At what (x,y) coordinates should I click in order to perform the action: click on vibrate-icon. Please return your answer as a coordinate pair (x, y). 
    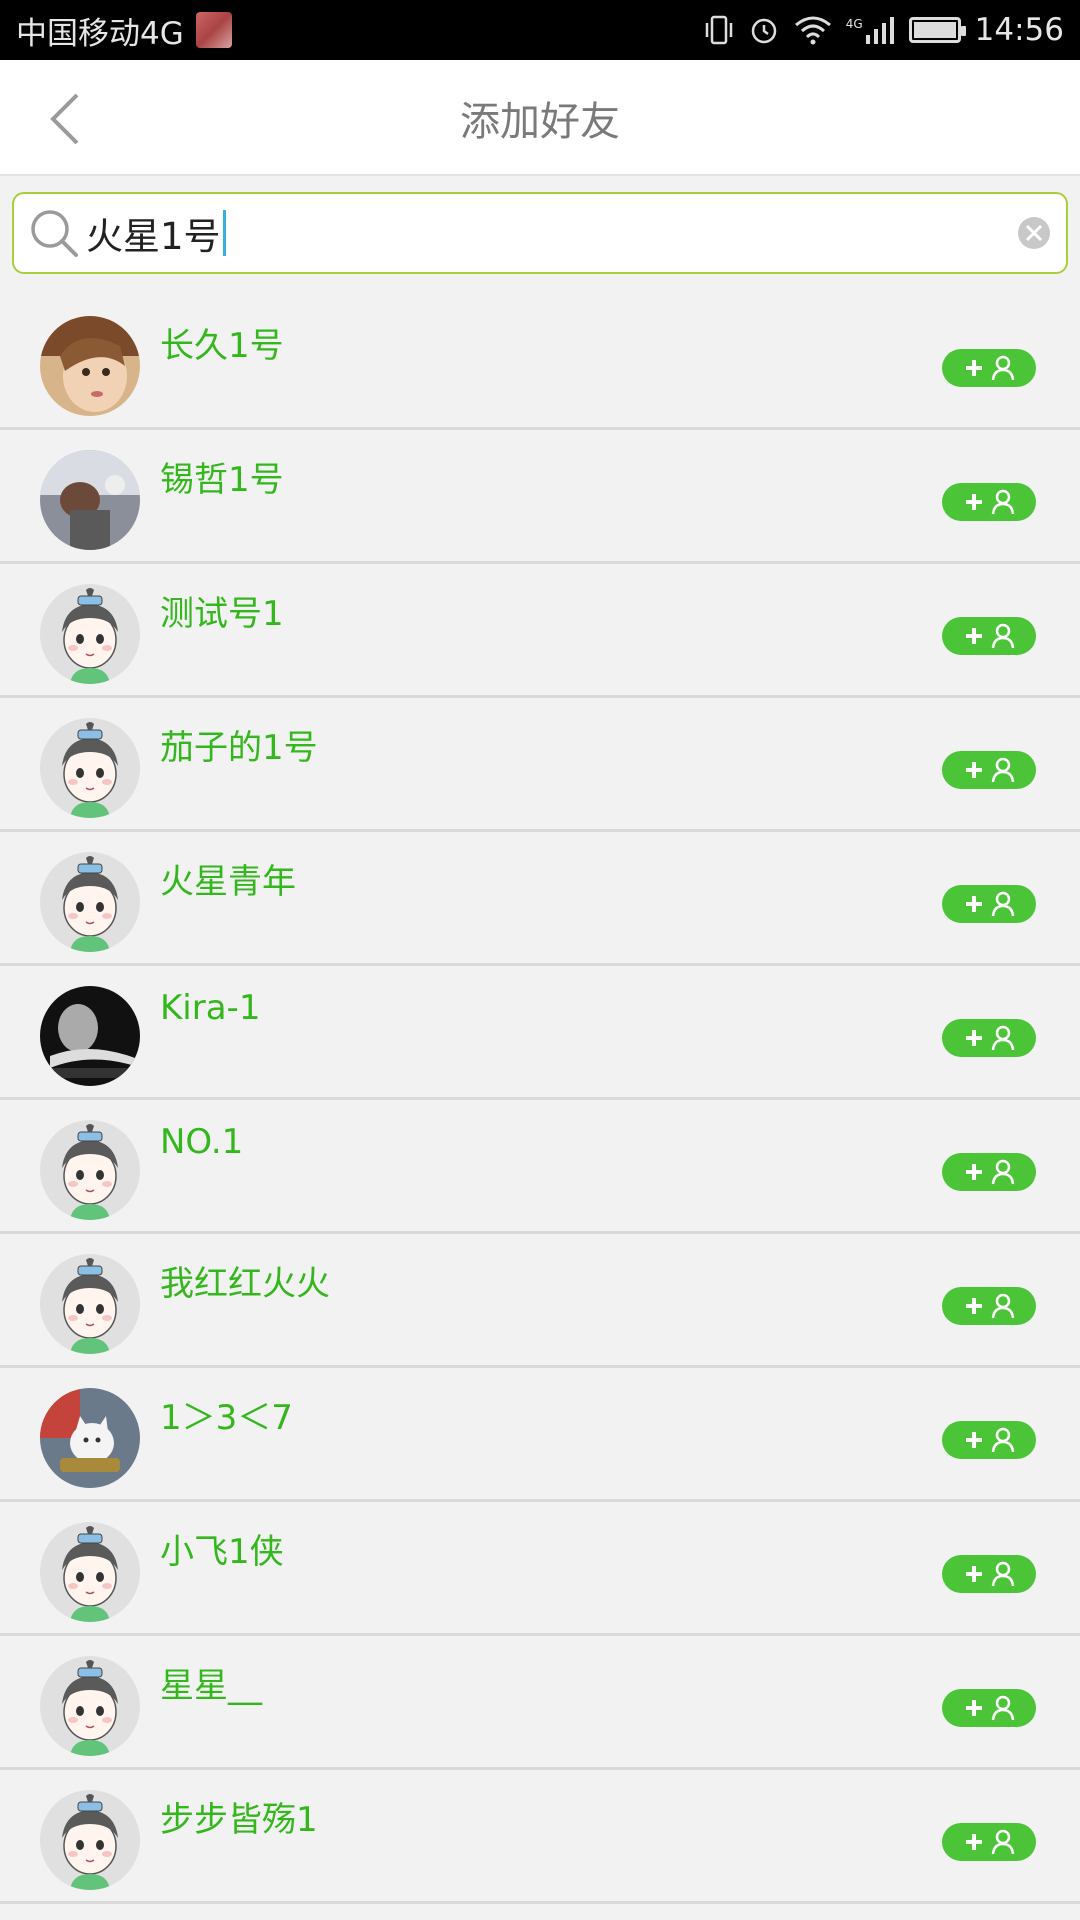
    Looking at the image, I should click on (718, 30).